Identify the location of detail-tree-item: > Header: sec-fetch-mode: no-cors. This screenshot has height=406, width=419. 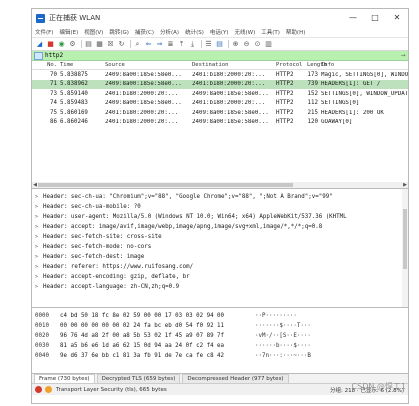
(220, 247).